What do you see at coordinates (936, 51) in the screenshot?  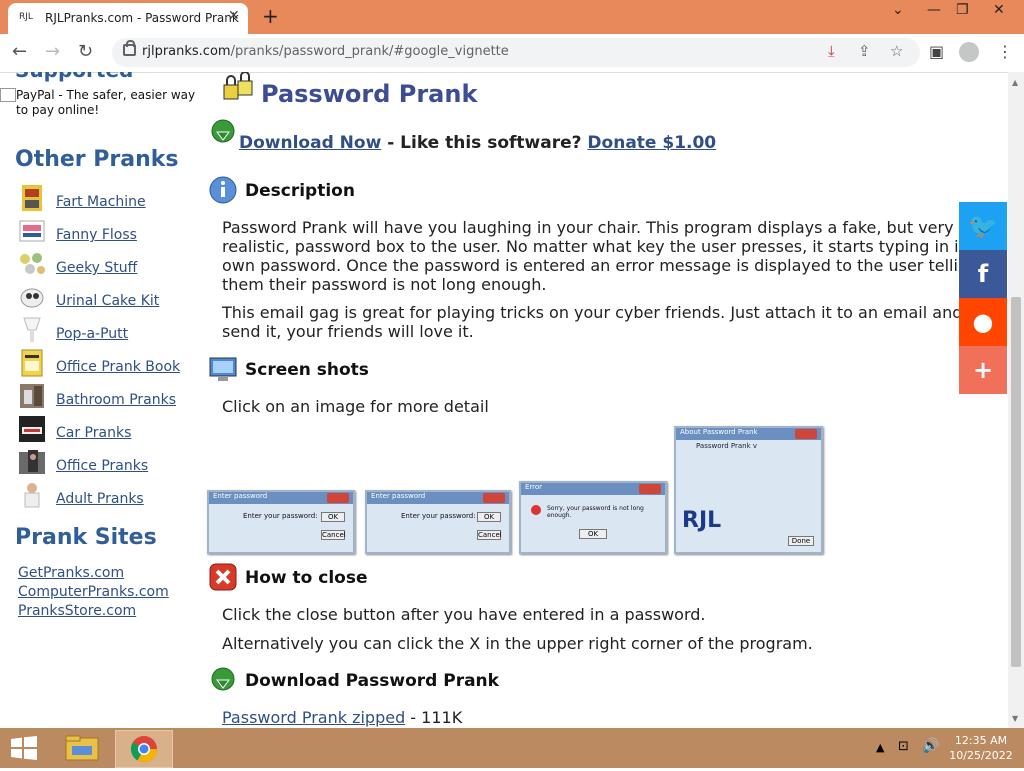 I see `side-panel-icon: ▣` at bounding box center [936, 51].